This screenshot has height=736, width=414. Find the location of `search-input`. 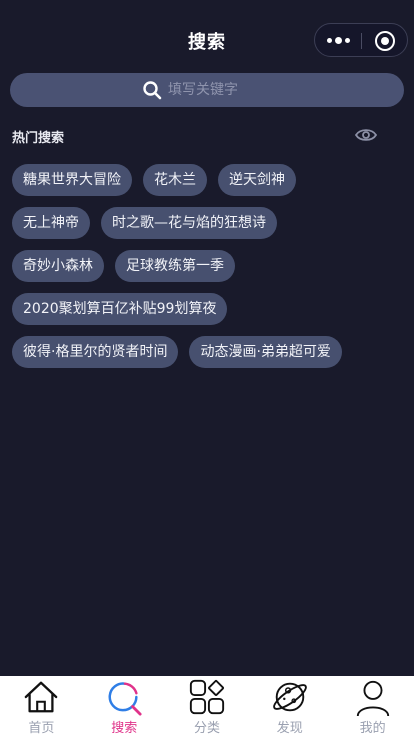

search-input is located at coordinates (268, 90).